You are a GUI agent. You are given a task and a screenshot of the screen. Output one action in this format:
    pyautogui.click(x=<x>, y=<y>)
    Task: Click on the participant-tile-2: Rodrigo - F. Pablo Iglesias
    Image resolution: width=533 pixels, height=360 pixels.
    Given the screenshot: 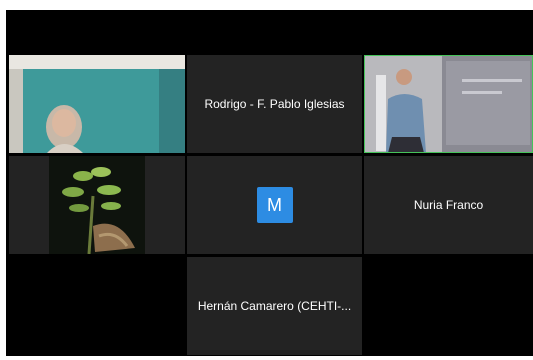 What is the action you would take?
    pyautogui.click(x=274, y=104)
    